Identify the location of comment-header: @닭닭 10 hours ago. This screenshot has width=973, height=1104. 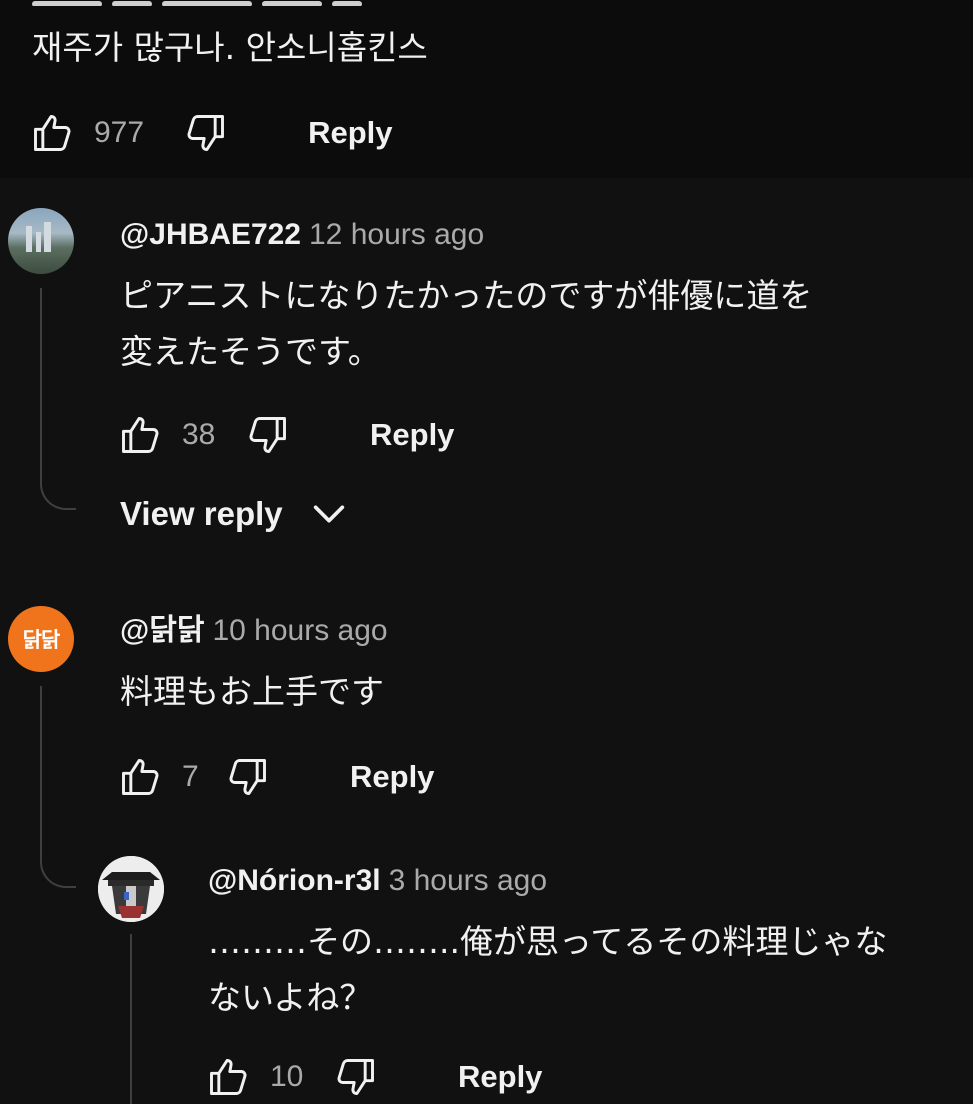
(254, 630).